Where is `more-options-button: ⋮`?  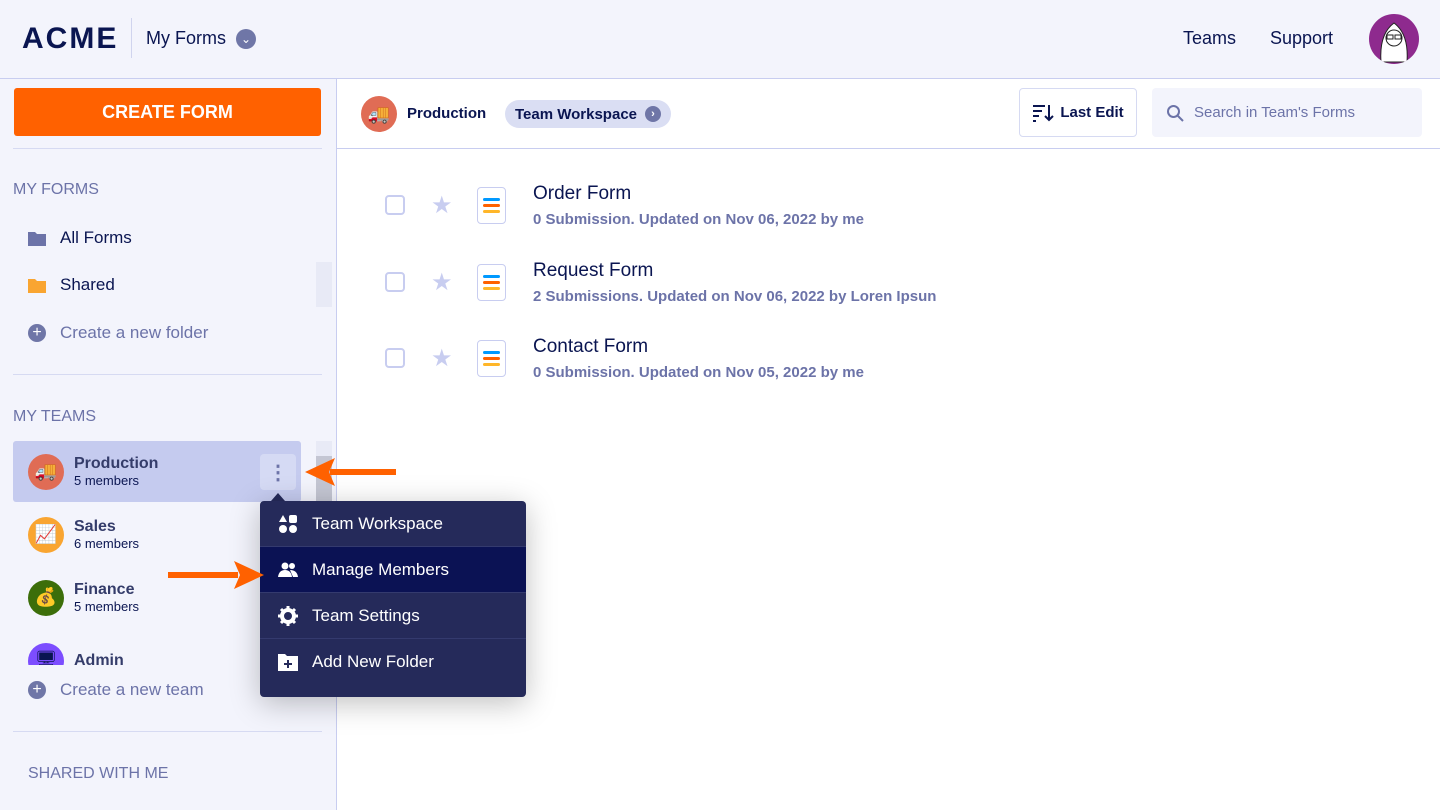
more-options-button: ⋮ is located at coordinates (278, 472).